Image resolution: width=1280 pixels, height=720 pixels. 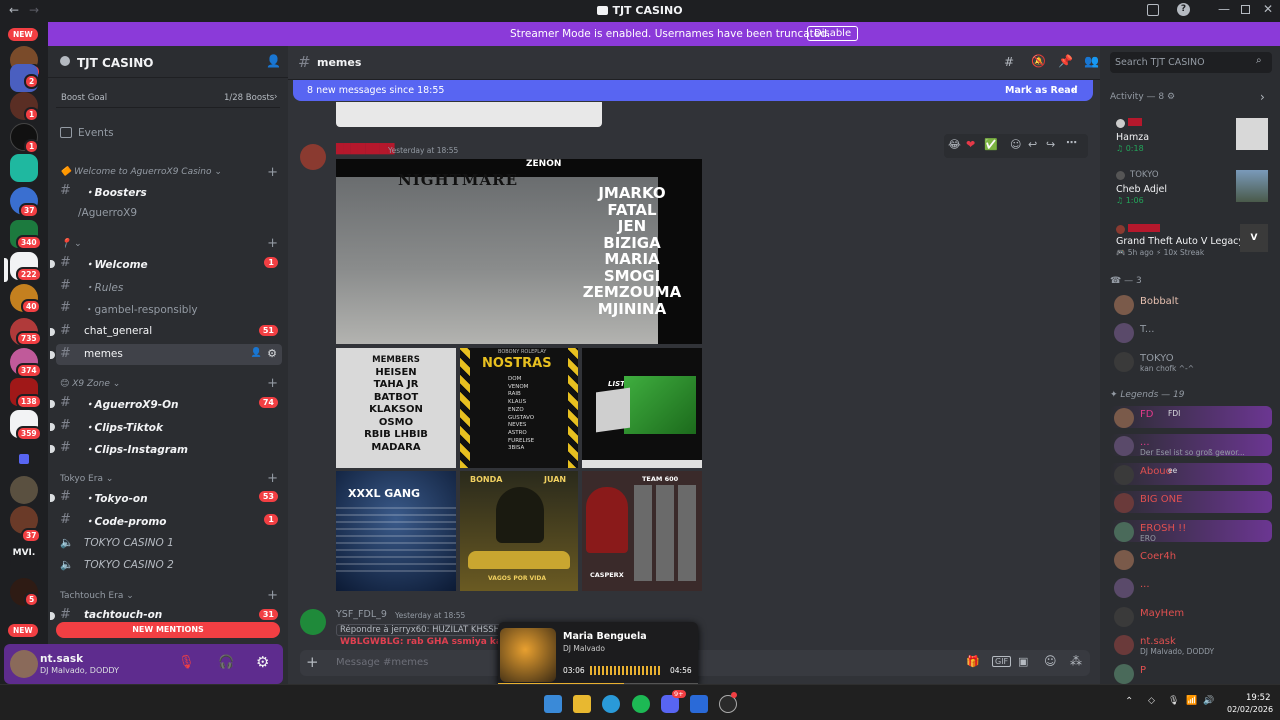 What do you see at coordinates (1041, 90) in the screenshot?
I see `mark-as-read-button: Mark as Read` at bounding box center [1041, 90].